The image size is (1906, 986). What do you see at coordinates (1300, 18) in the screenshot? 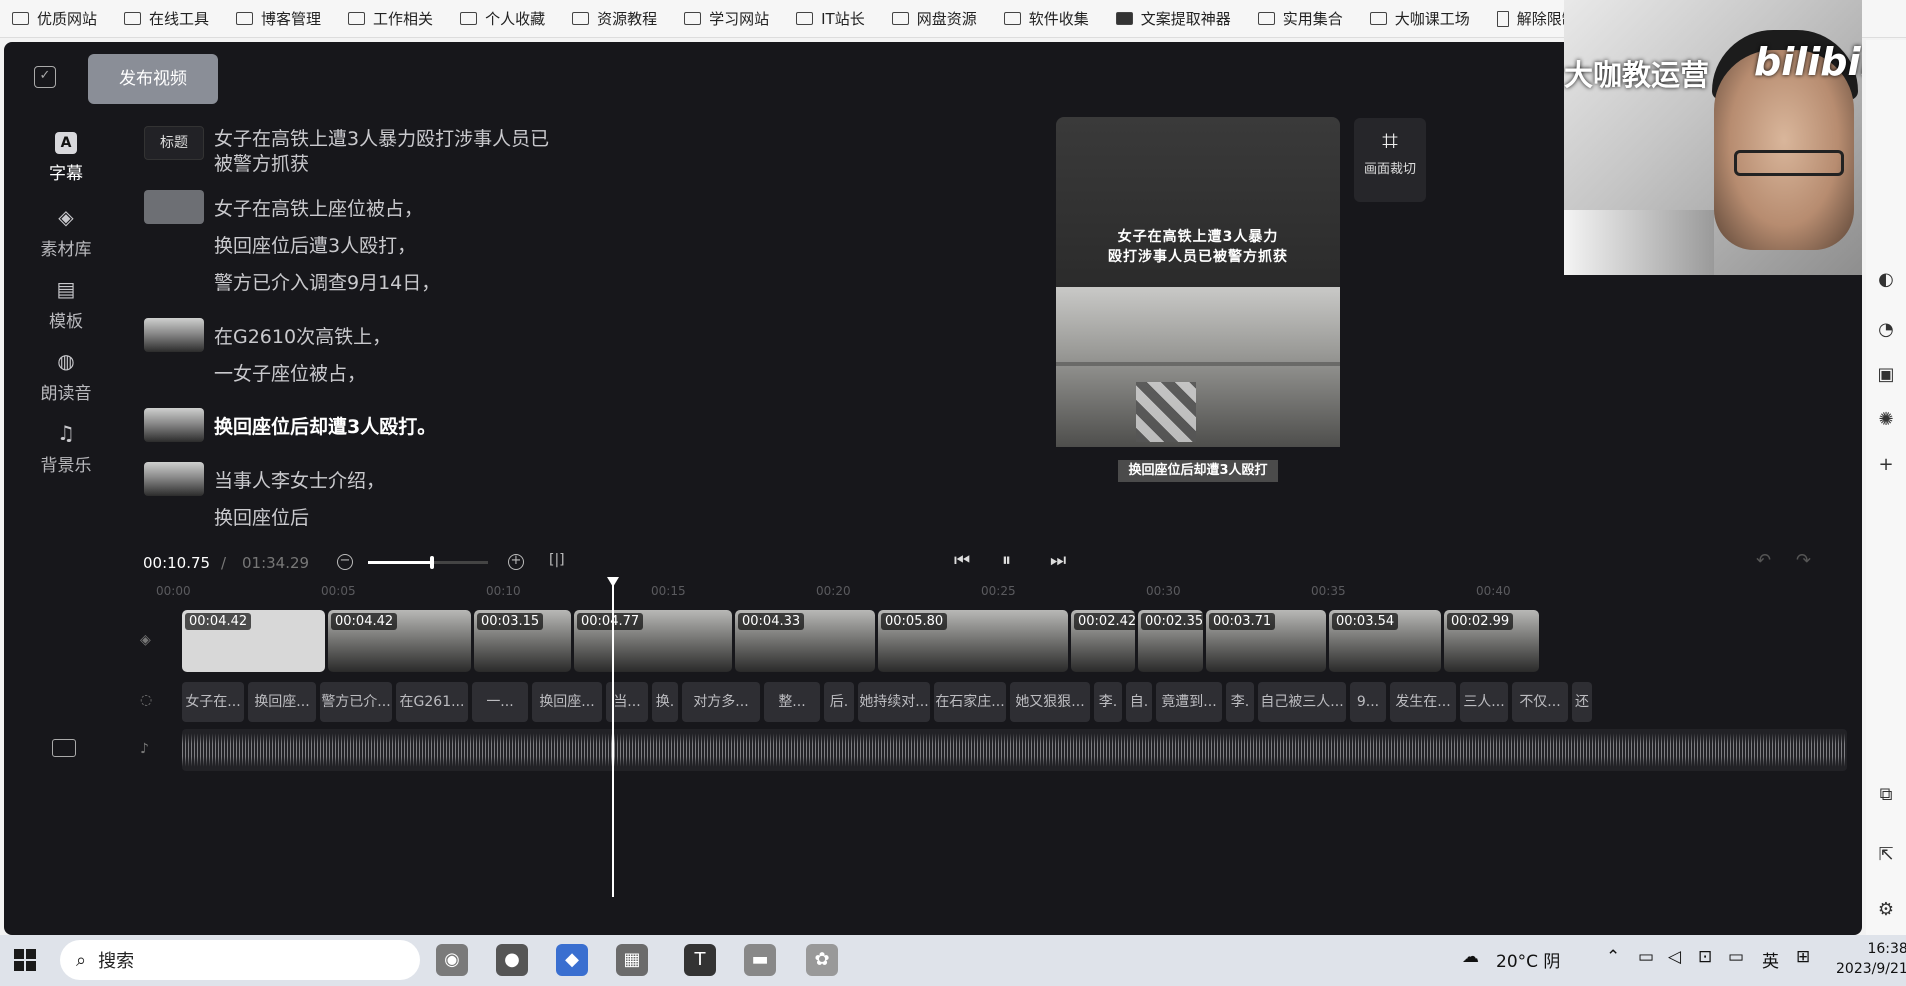
I see `bookmark-item: 实用集合` at bounding box center [1300, 18].